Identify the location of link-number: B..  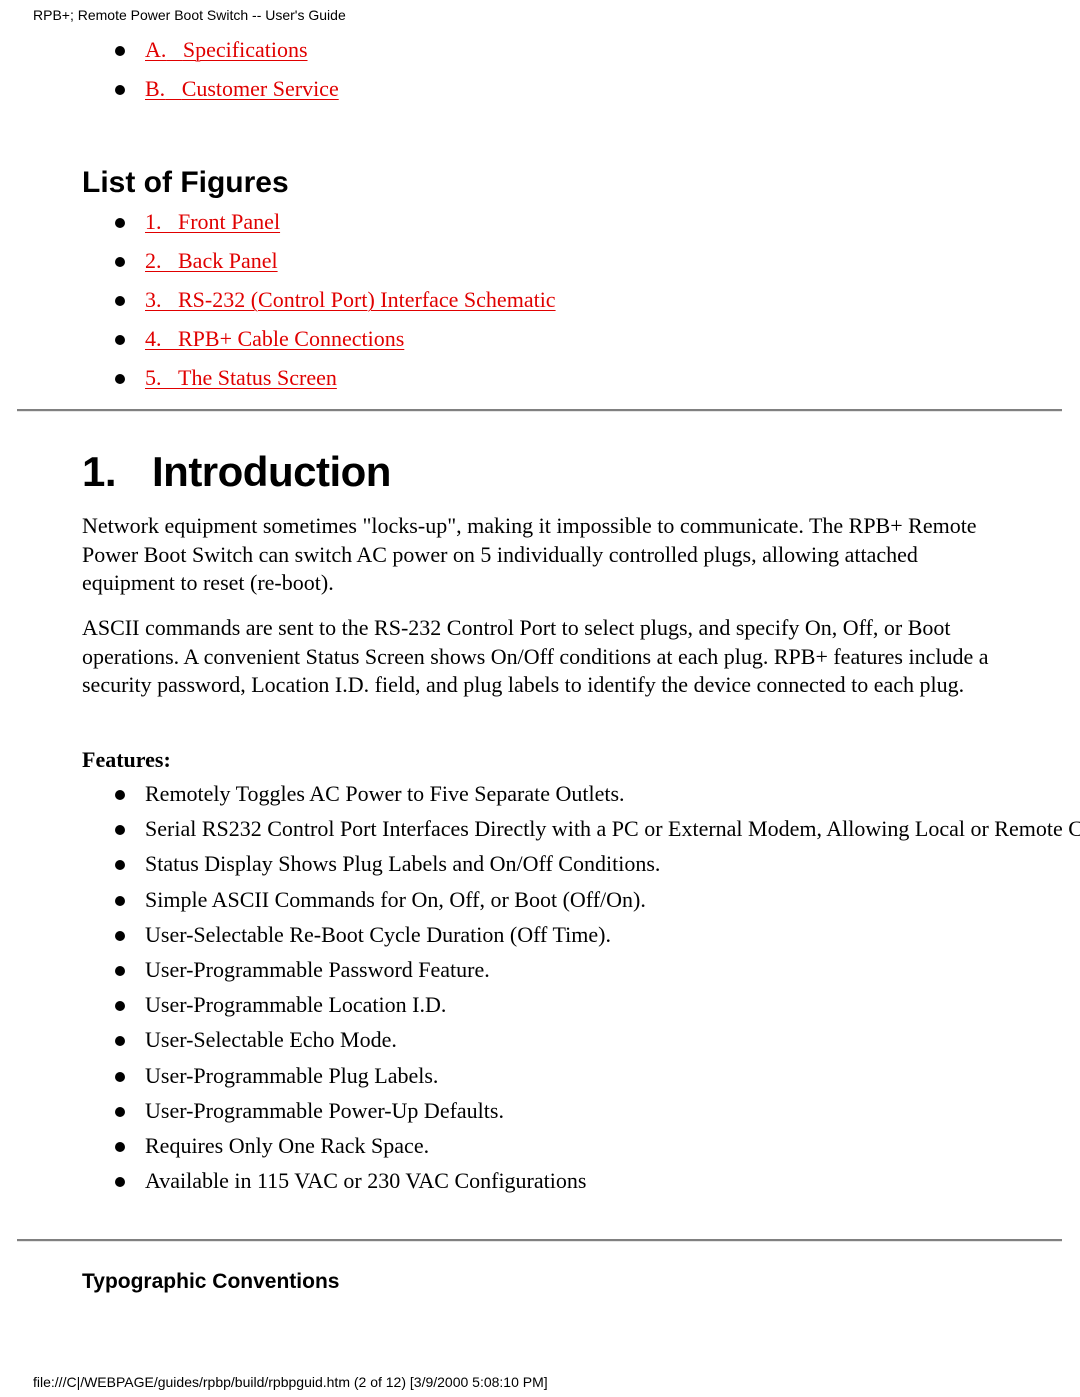
(155, 88).